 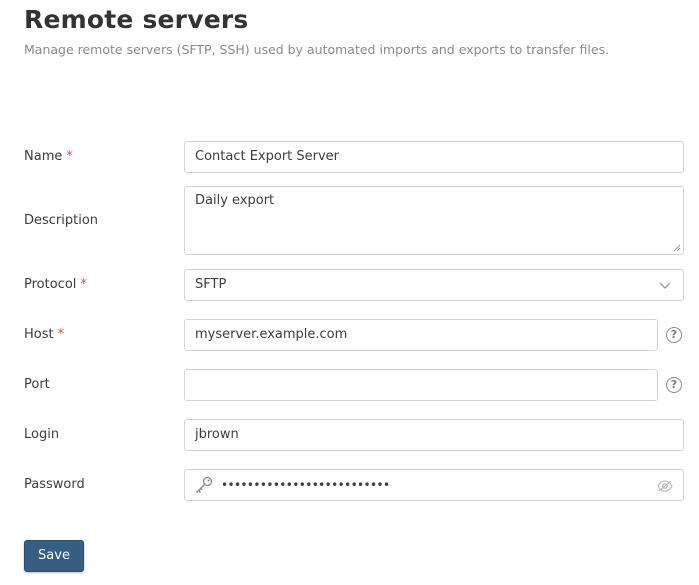 I want to click on password-input: ••••••••••••••••••••••••••, so click(x=434, y=485).